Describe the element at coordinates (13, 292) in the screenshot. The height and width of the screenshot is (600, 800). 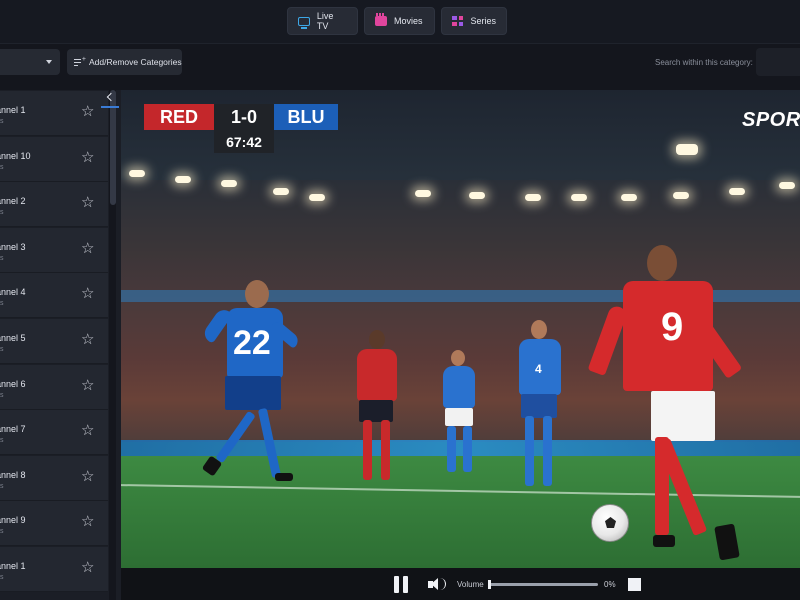
I see `channel-name: annel 4` at that location.